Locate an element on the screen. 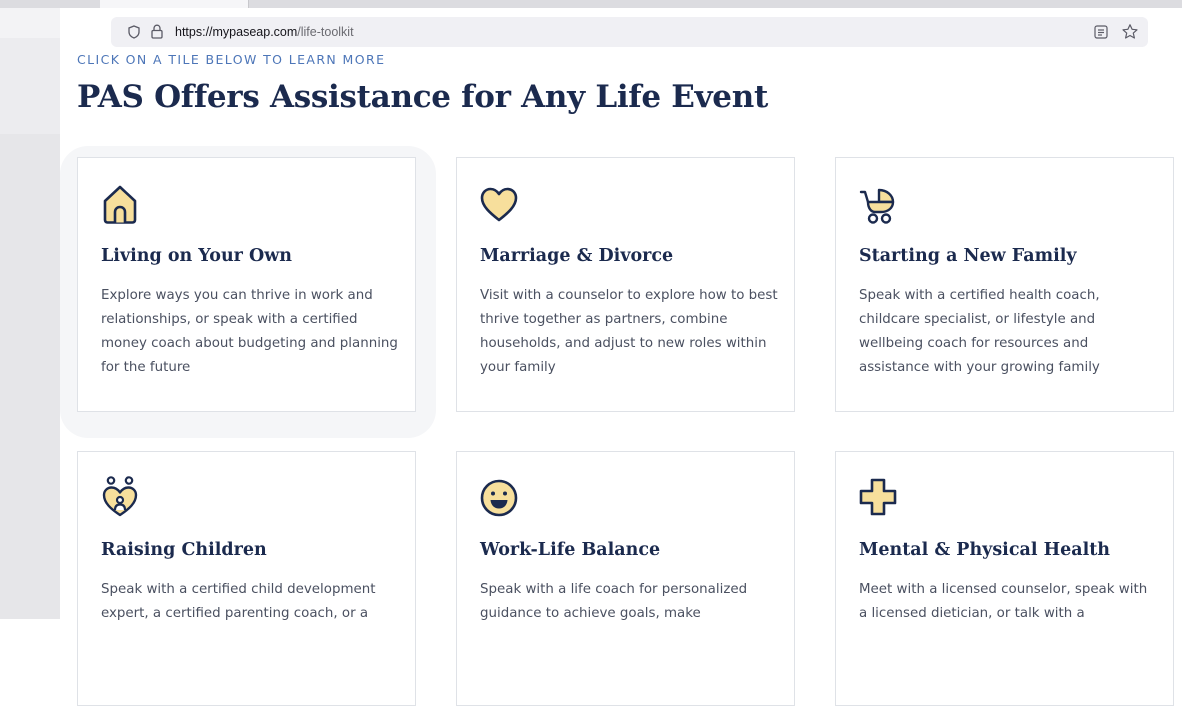  url-host: https://mypaseap.com is located at coordinates (236, 32).